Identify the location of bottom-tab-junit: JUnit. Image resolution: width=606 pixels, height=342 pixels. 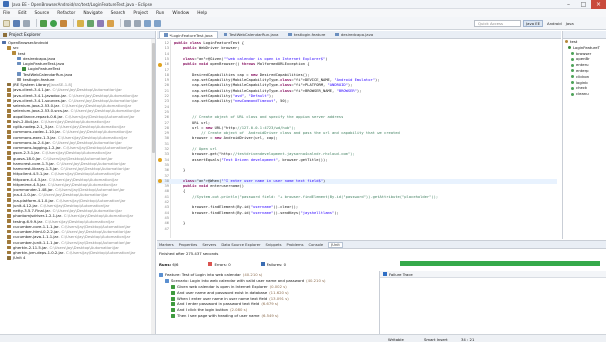
(335, 244).